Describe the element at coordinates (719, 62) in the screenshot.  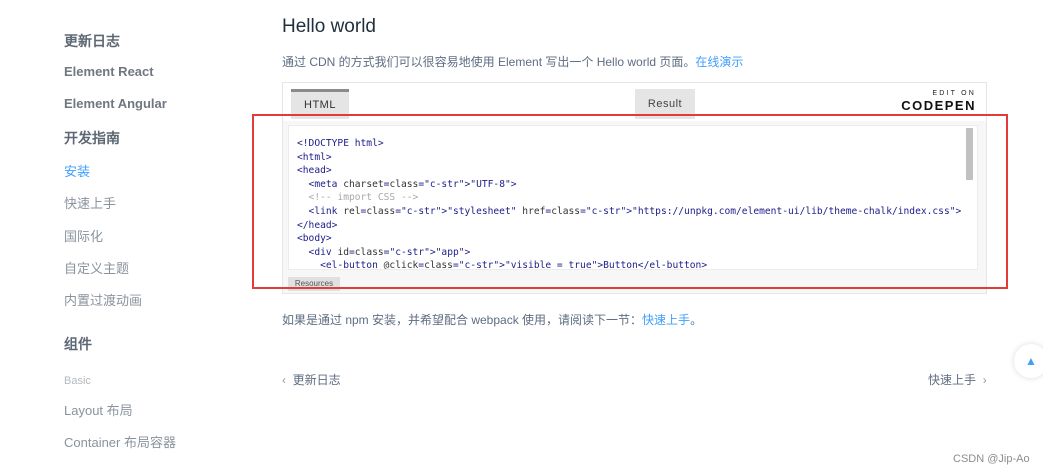
I see `online-demo-link: 在线演示` at that location.